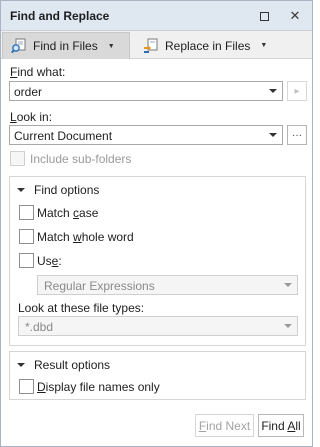 The width and height of the screenshot is (320, 447). What do you see at coordinates (39, 327) in the screenshot?
I see `file-types-value: *.dbd` at bounding box center [39, 327].